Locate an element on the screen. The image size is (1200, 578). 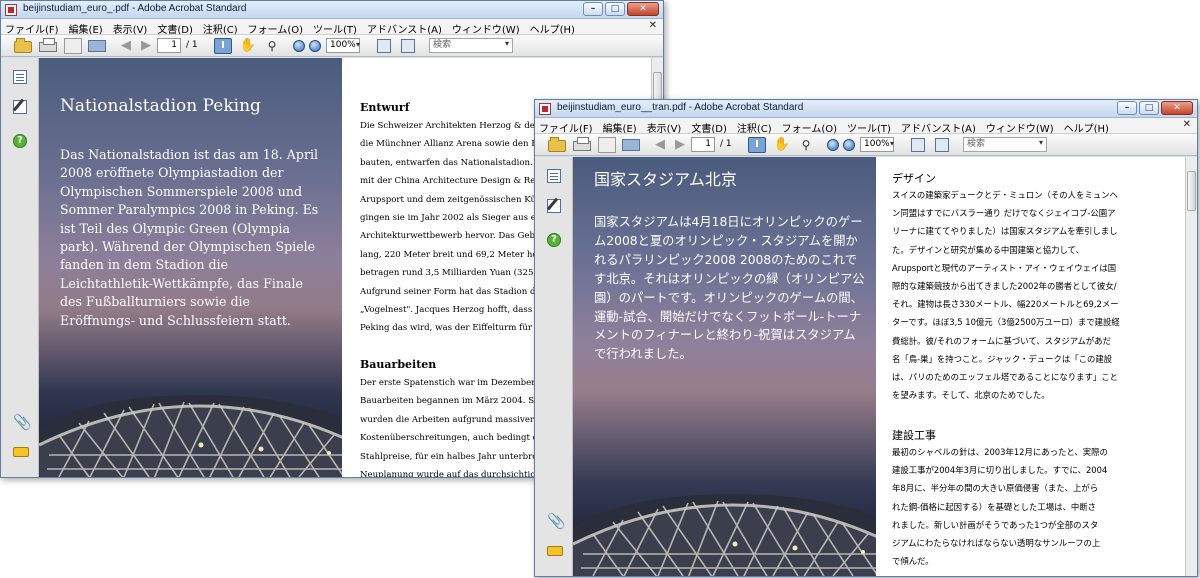
text-line: れました。新しい計画がそうであった1つが全部のスタ is located at coordinates (995, 524).